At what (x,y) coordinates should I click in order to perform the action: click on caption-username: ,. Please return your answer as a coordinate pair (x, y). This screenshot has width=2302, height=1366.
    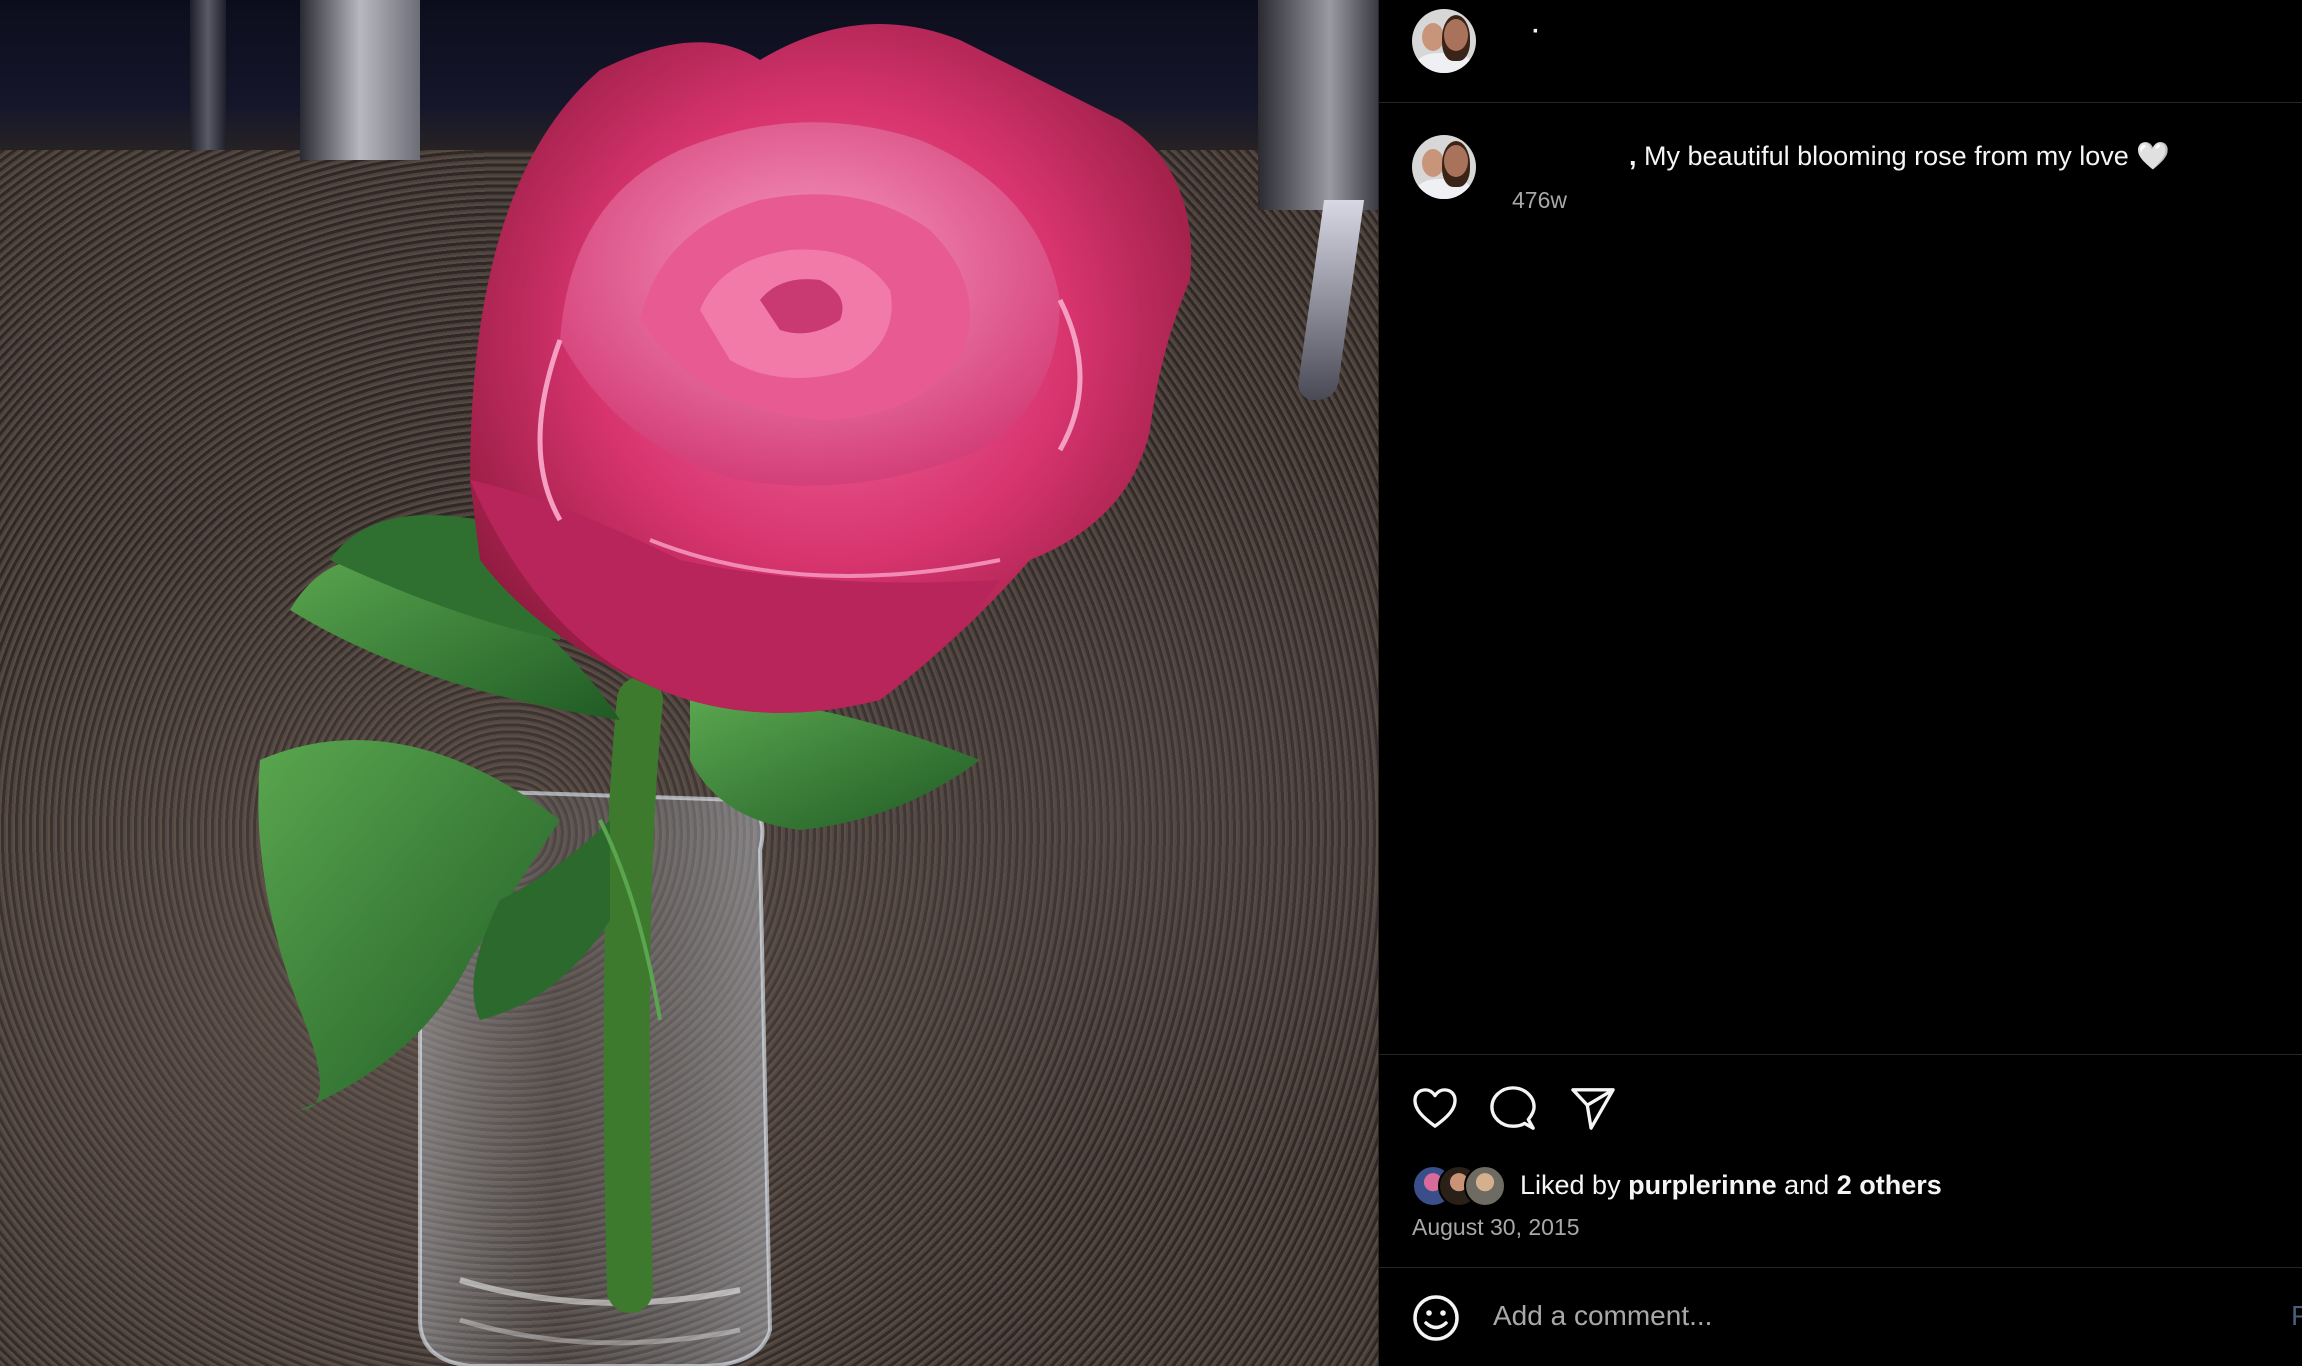
    Looking at the image, I should click on (1633, 156).